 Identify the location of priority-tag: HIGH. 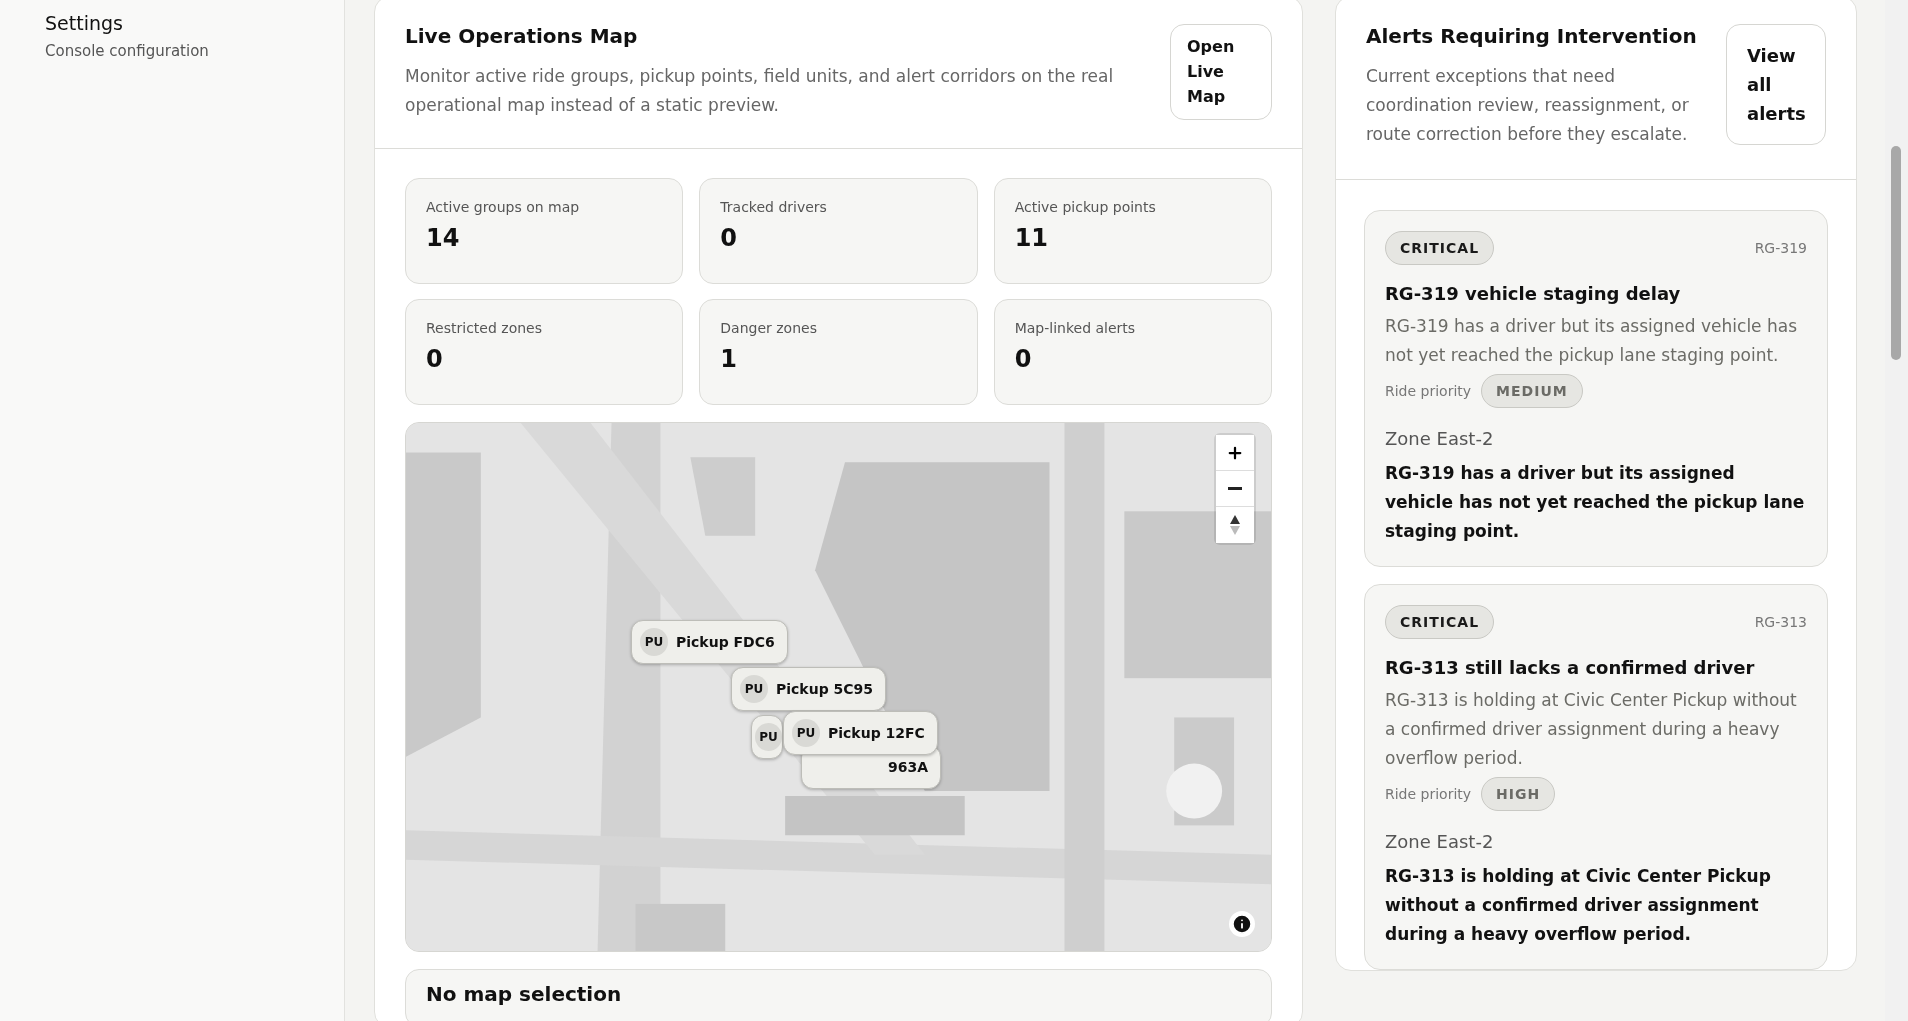
(1518, 794).